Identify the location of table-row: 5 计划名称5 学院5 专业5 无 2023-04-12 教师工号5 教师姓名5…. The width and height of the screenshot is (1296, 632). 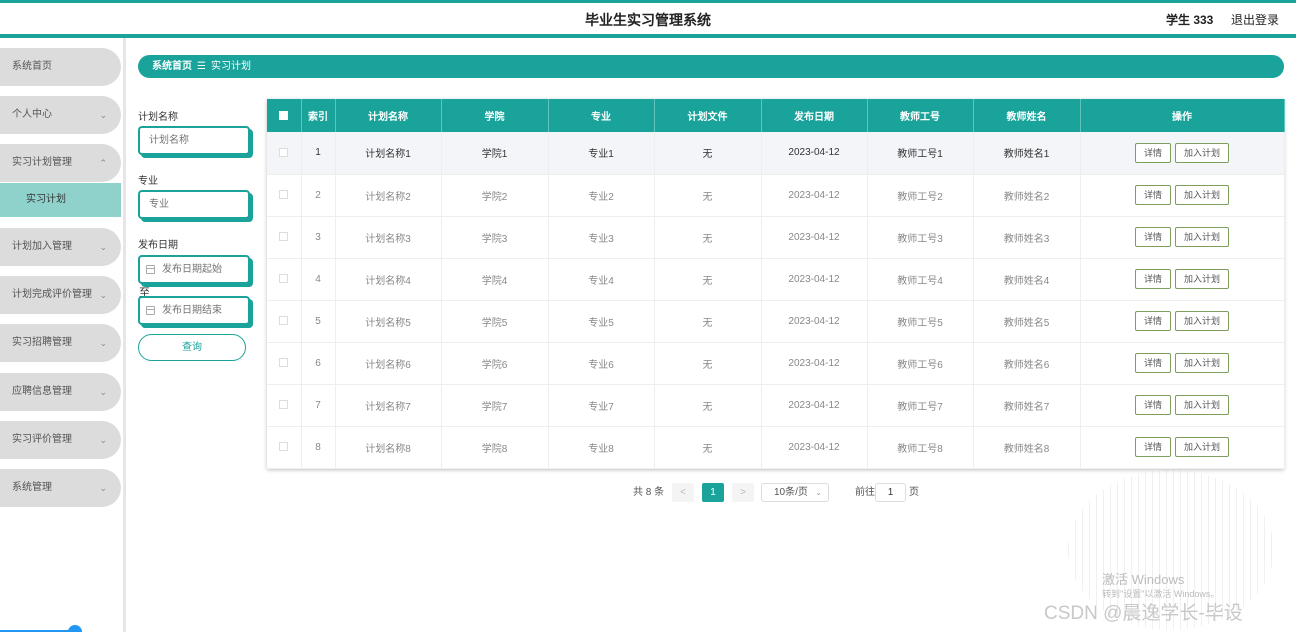
(776, 321).